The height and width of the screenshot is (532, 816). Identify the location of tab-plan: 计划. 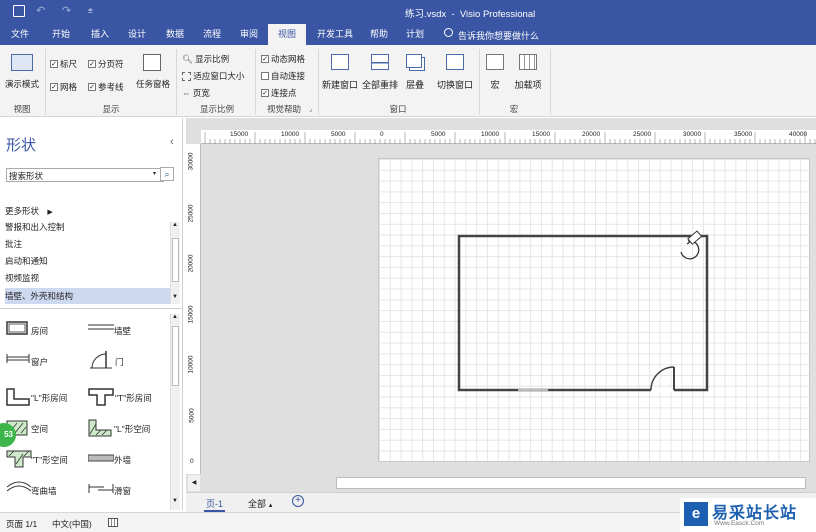
(415, 34).